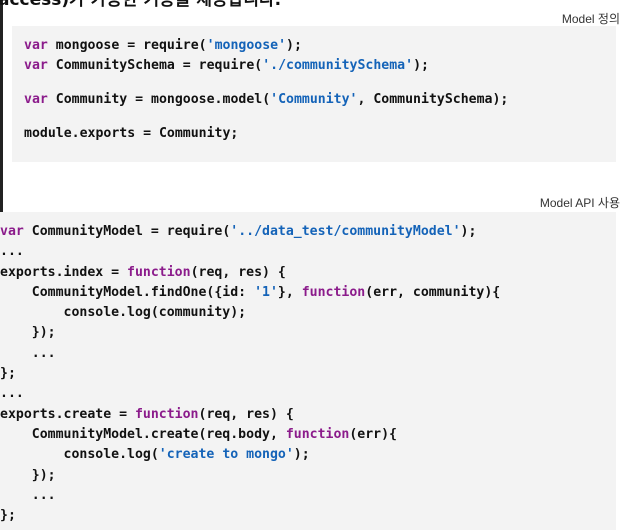 The width and height of the screenshot is (638, 530). I want to click on code-text: CommunityModel = require(, so click(127, 231).